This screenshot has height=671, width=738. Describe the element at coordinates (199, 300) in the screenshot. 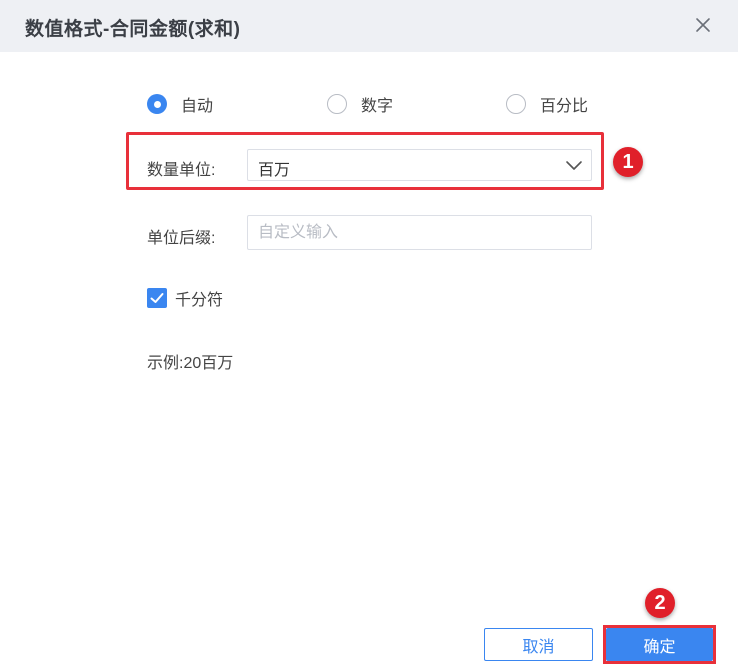

I see `thousands-separator-label: 千分符` at that location.